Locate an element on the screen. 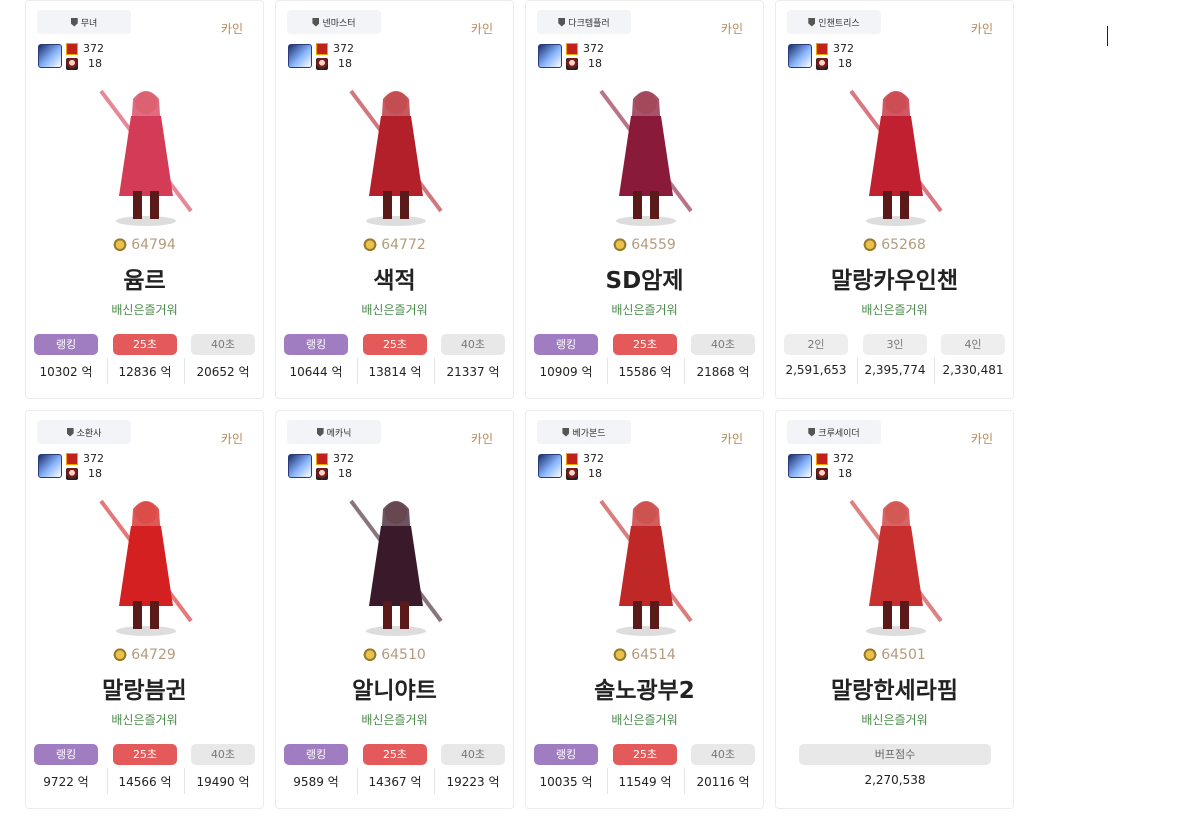 The width and height of the screenshot is (1186, 816). job-label: 메카닉 is located at coordinates (339, 433).